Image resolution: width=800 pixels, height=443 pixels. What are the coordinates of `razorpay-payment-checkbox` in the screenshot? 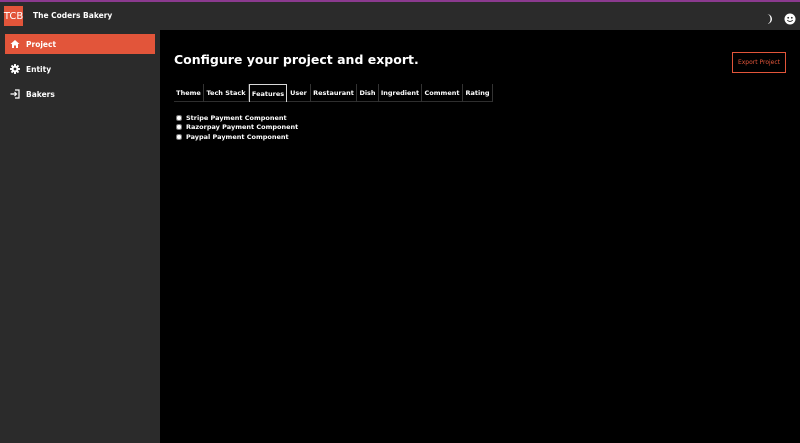 It's located at (179, 127).